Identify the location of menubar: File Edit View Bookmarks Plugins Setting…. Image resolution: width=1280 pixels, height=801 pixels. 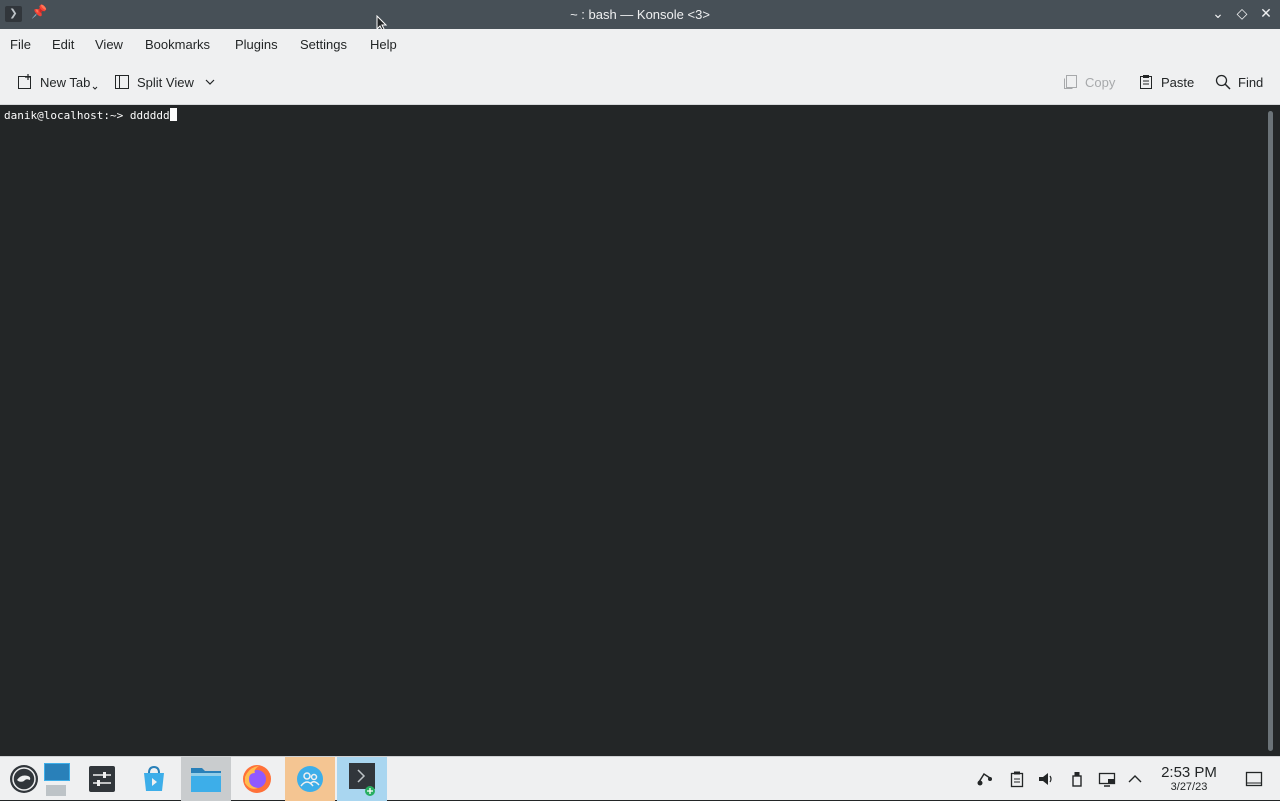
(640, 44).